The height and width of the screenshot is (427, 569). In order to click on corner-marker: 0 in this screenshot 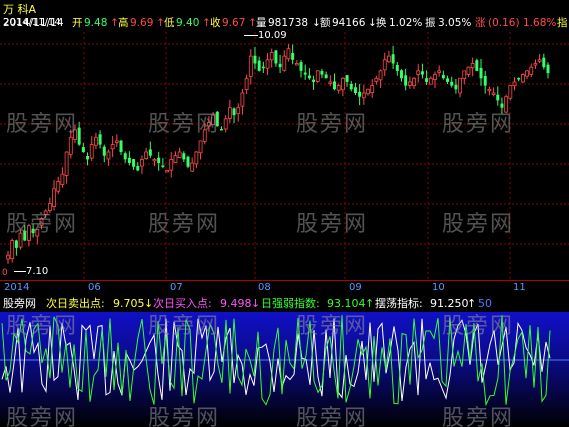, I will do `click(5, 273)`.